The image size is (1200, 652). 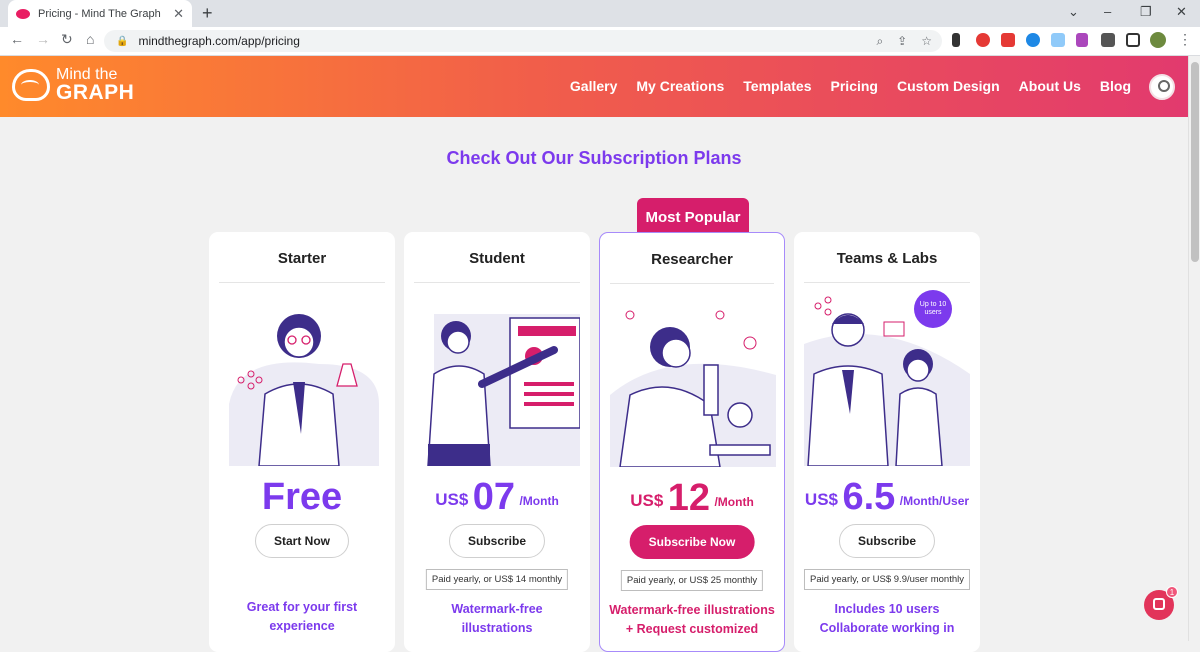 What do you see at coordinates (302, 541) in the screenshot?
I see `start-now-button: Start Now` at bounding box center [302, 541].